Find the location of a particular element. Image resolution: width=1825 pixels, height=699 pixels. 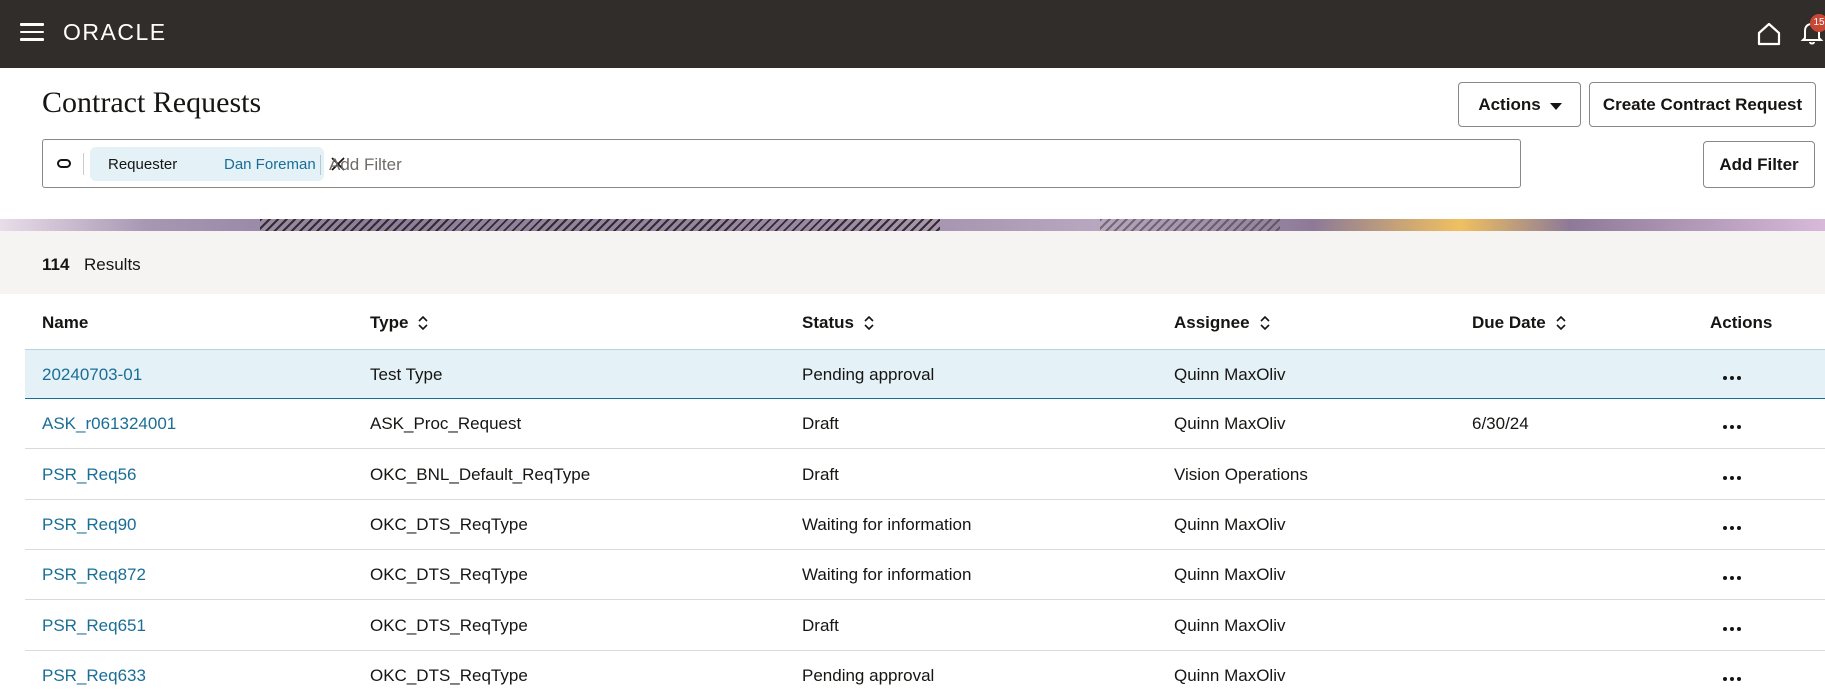

filter-chip-label: Requester is located at coordinates (143, 164).